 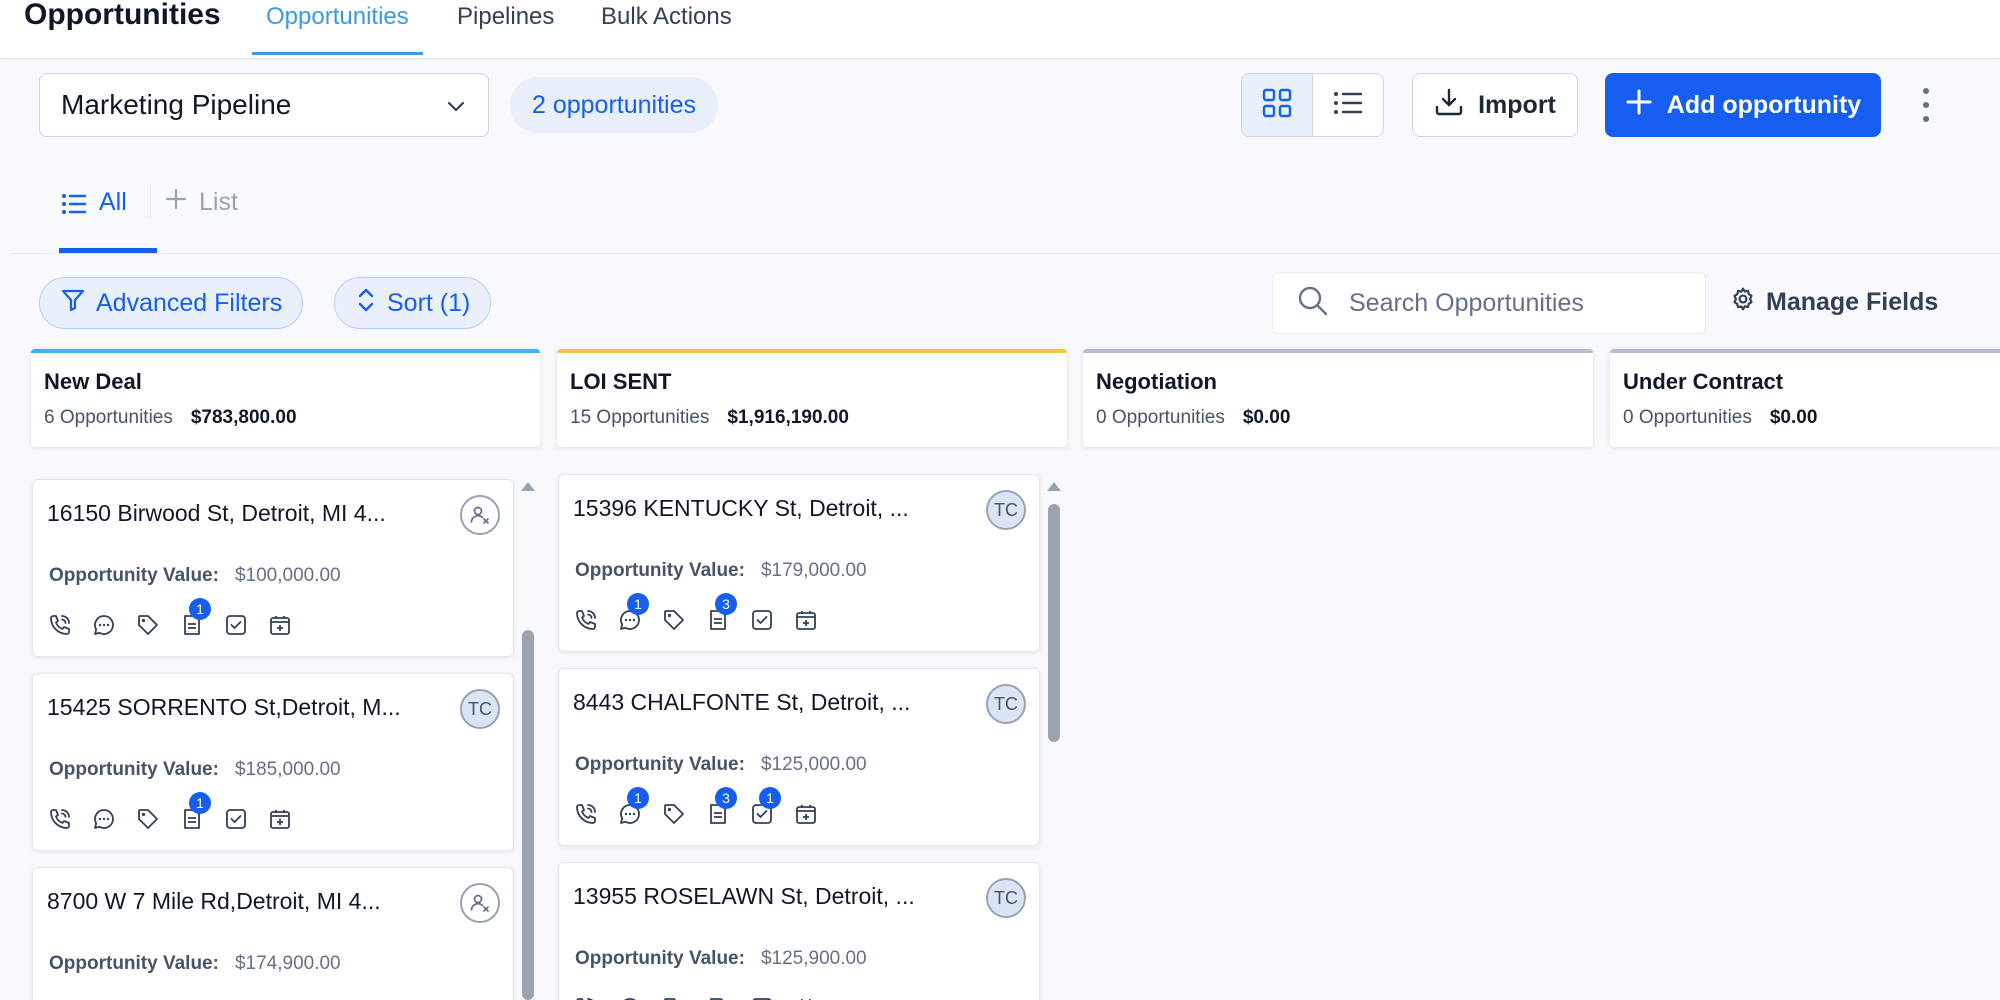 What do you see at coordinates (1805, 398) in the screenshot?
I see `column-under-contract: Under Contract 0 Opportunities $0.00` at bounding box center [1805, 398].